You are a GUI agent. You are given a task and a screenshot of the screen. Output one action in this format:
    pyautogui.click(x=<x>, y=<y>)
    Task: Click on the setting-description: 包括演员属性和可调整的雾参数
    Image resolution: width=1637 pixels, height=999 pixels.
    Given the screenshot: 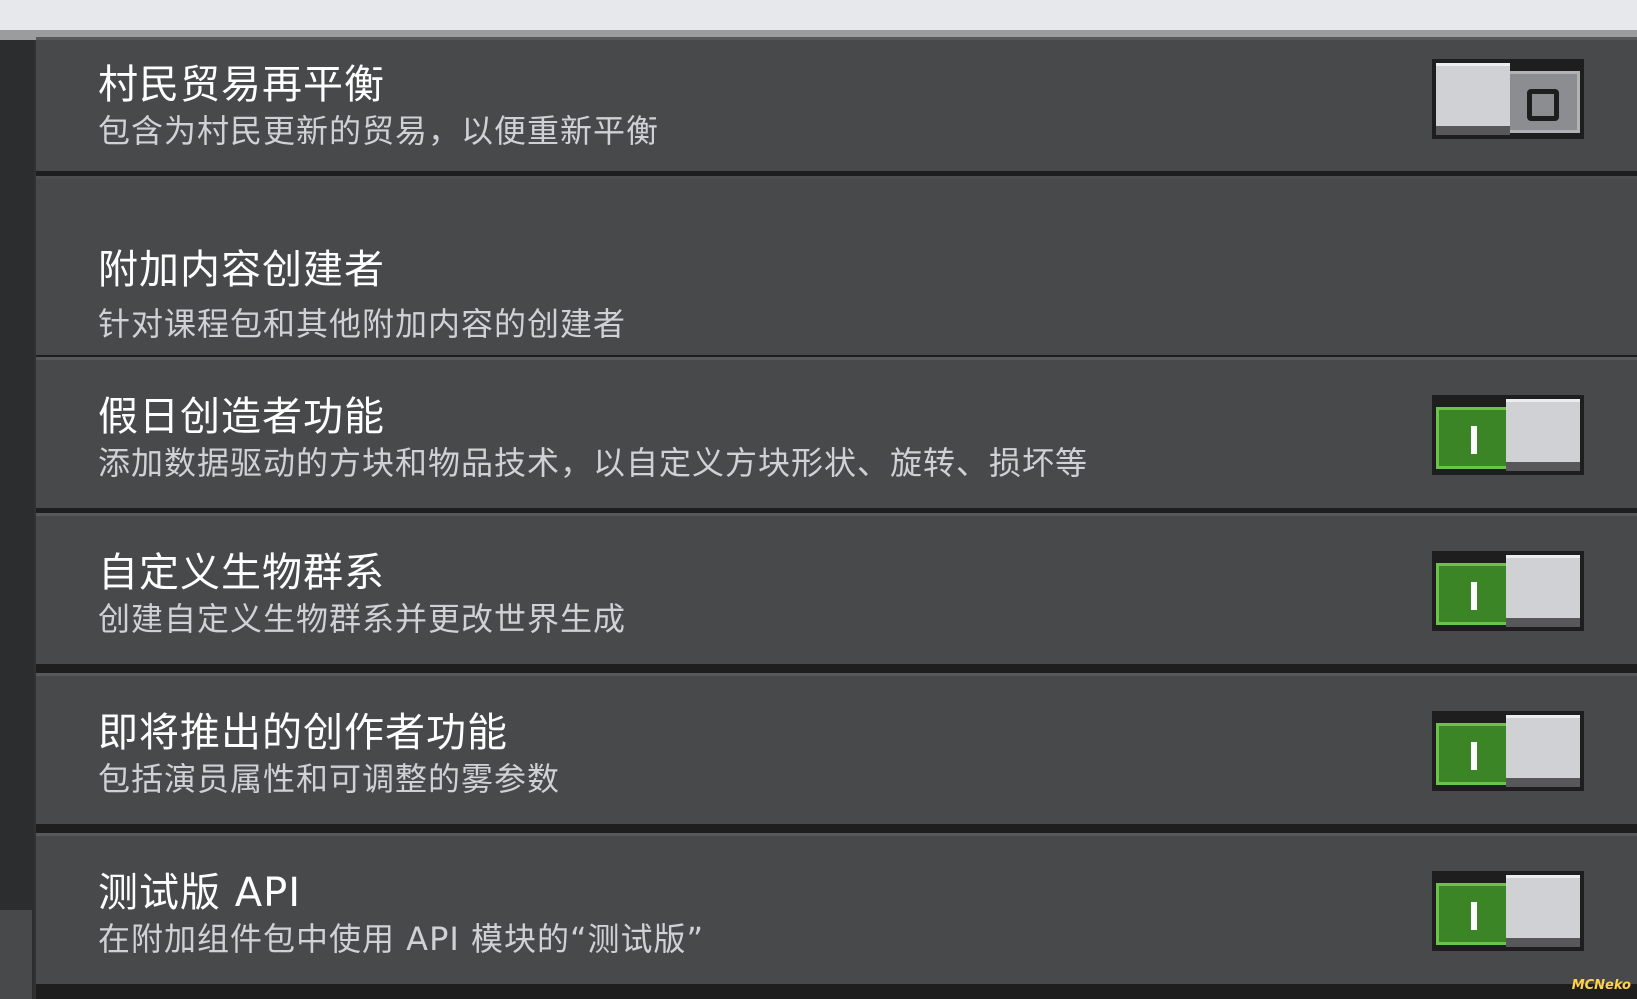 What is the action you would take?
    pyautogui.click(x=329, y=779)
    